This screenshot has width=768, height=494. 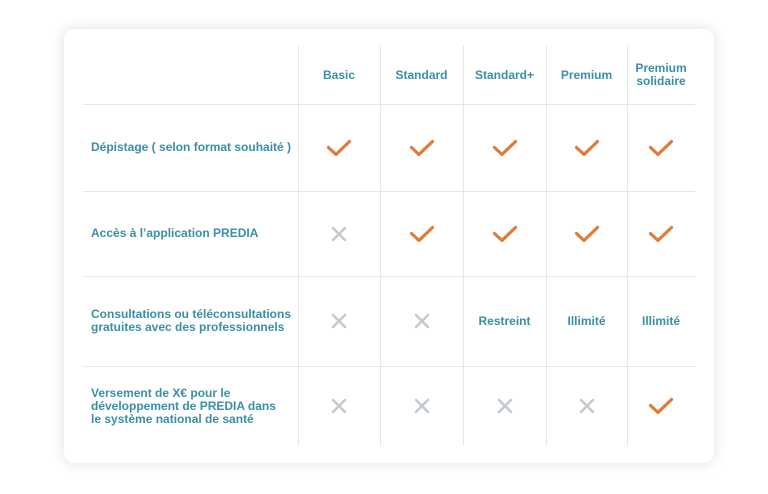 I want to click on column-header-basic: Basic, so click(x=339, y=75).